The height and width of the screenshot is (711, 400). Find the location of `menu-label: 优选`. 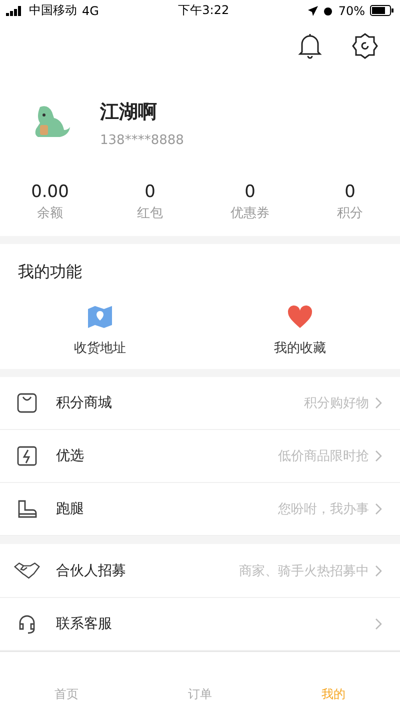

menu-label: 优选 is located at coordinates (70, 456).